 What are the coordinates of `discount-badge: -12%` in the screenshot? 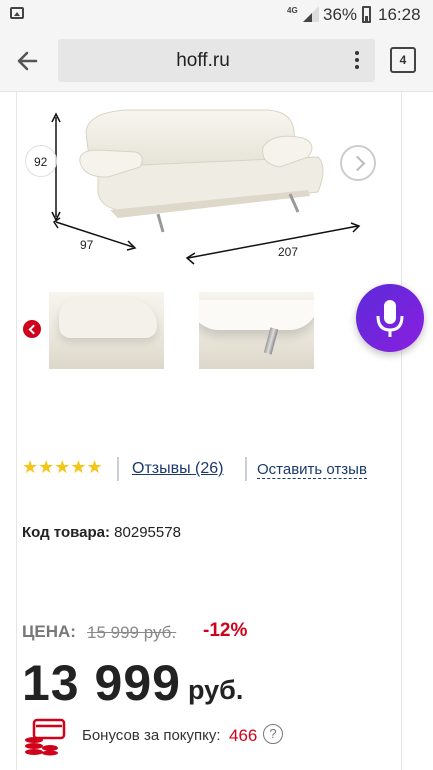 It's located at (225, 630).